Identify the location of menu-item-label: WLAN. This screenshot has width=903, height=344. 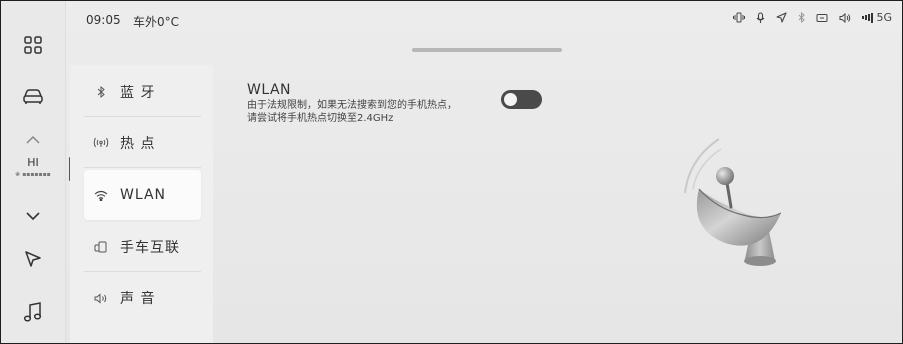
(143, 195).